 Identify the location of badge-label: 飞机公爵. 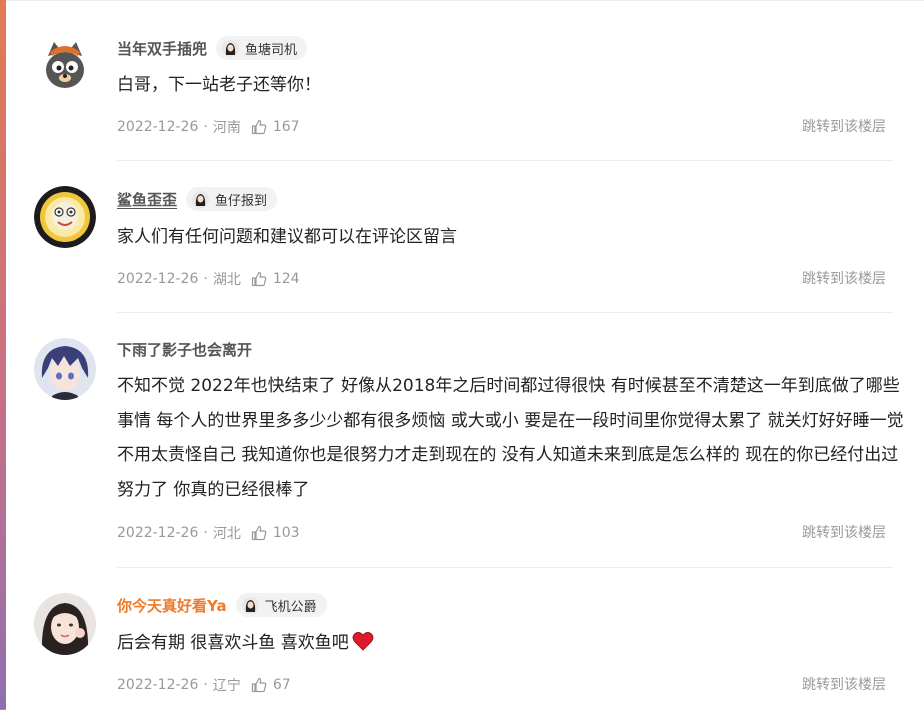
(290, 607).